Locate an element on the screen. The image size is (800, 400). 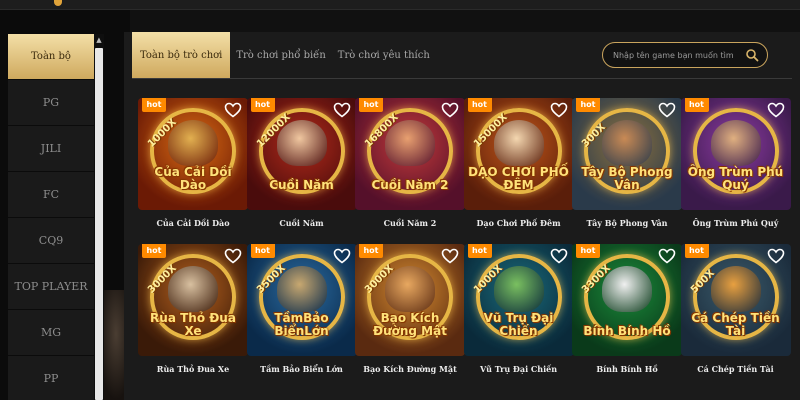
game-thumbnail: 12000X Cuồi Năm hot is located at coordinates (301, 154).